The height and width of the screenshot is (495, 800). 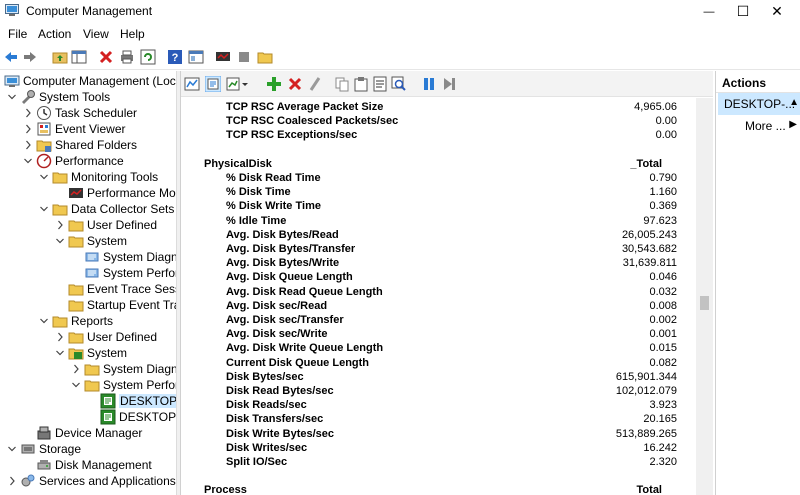 I want to click on tree-item-label: System Diagnc, so click(x=139, y=257).